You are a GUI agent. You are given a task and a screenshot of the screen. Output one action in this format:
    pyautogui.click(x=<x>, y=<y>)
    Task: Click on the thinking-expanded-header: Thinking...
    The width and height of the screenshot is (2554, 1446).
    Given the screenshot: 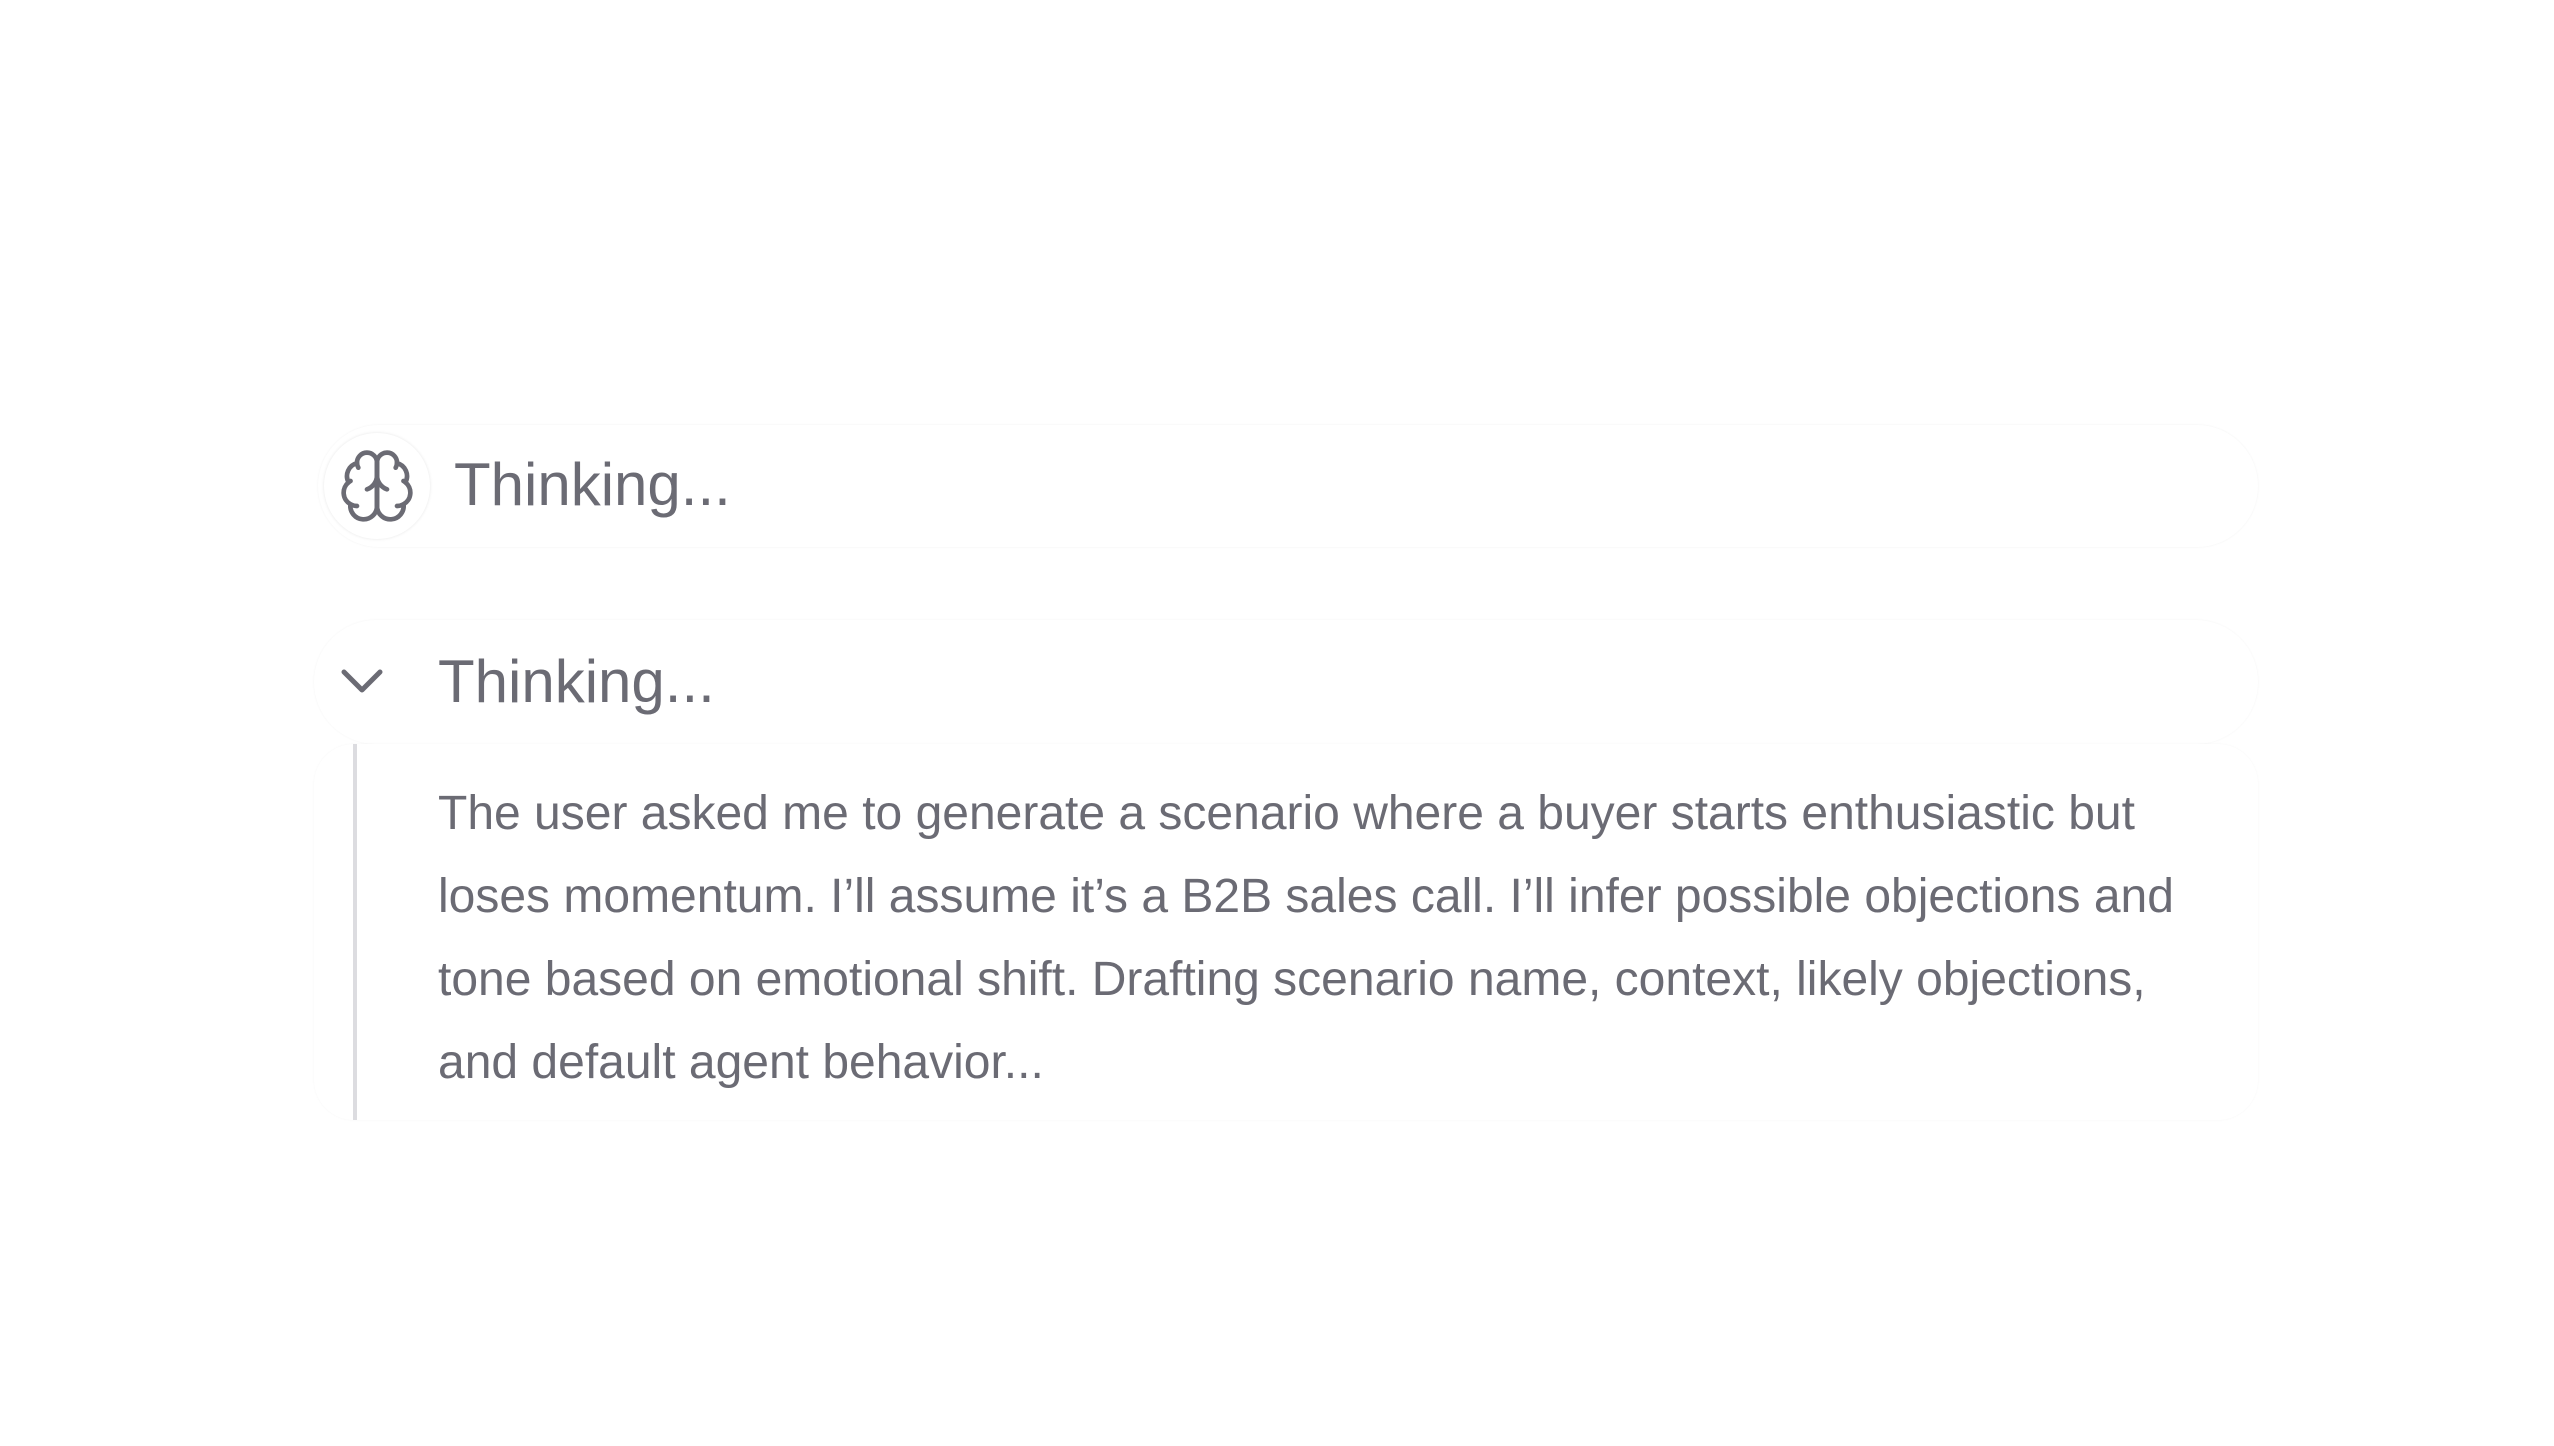 What is the action you would take?
    pyautogui.click(x=1286, y=682)
    